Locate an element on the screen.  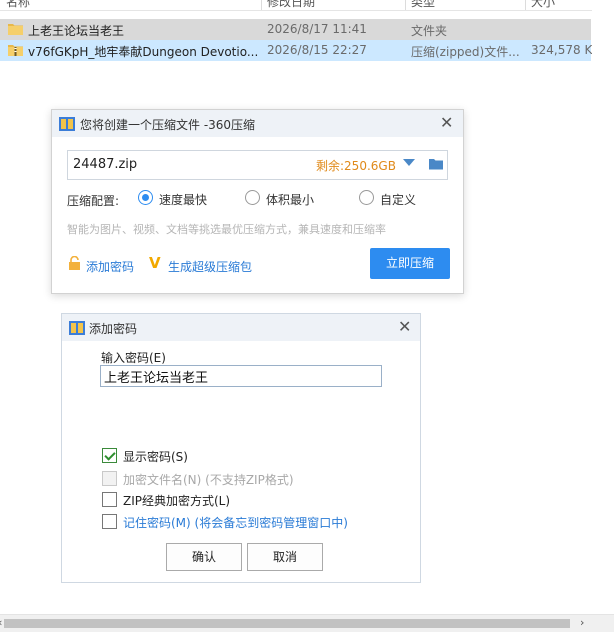
password-dialog-titlebar: 添加密码 ✕ is located at coordinates (241, 327).